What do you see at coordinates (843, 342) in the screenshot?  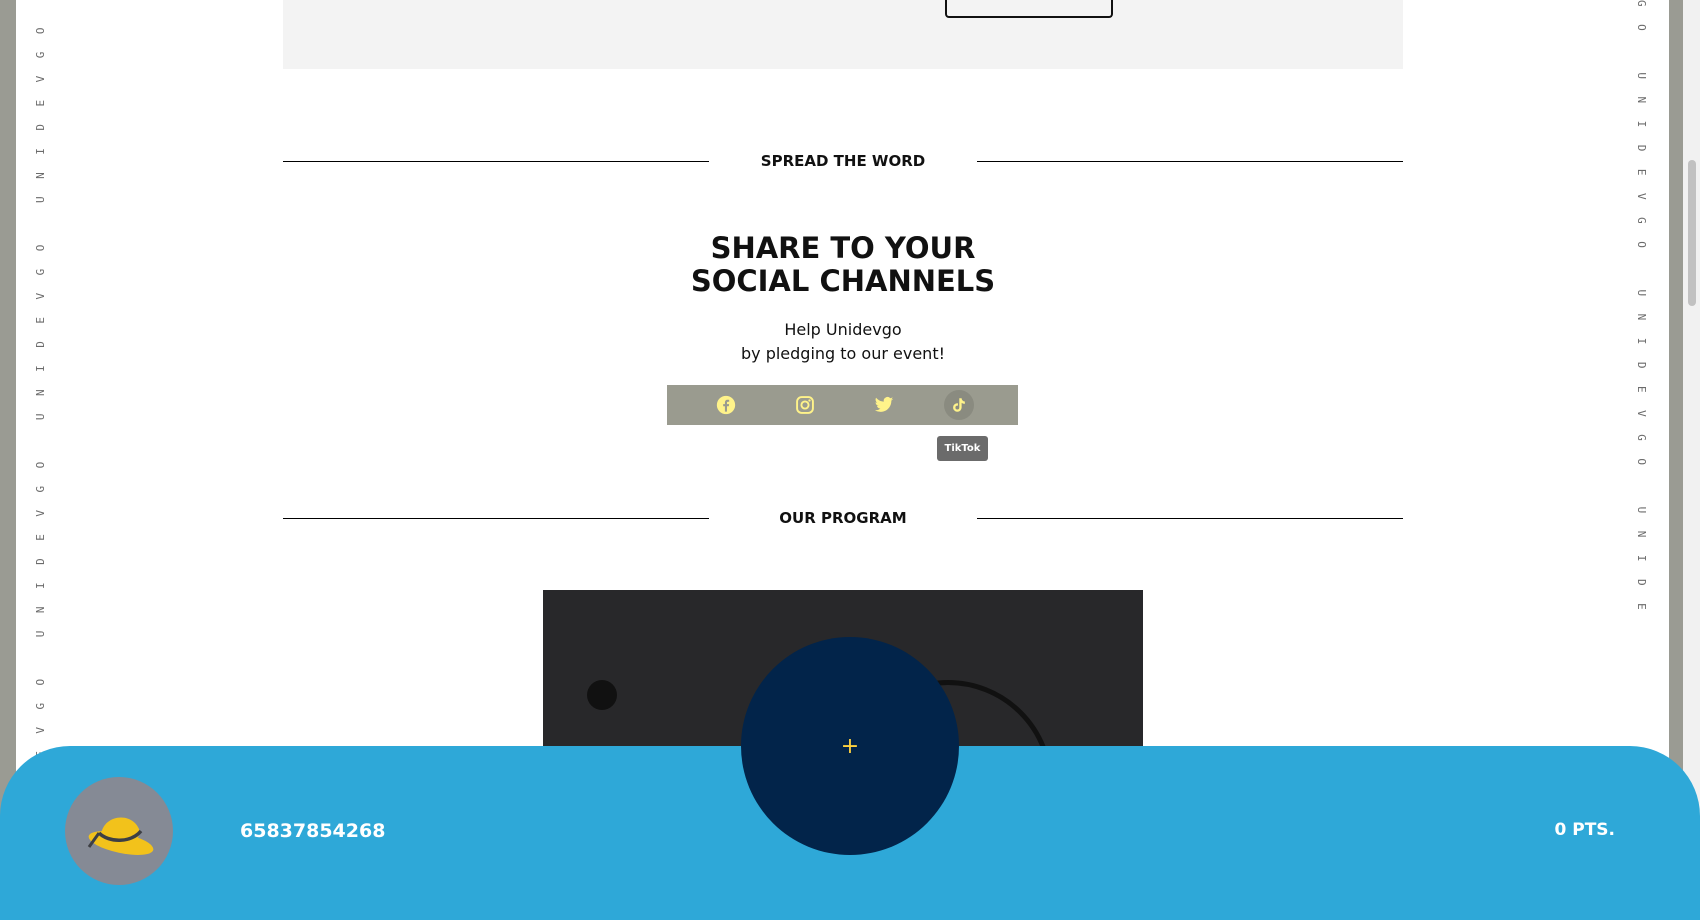 I see `share-subtitle: Help Unidevgo by pledging to our event!` at bounding box center [843, 342].